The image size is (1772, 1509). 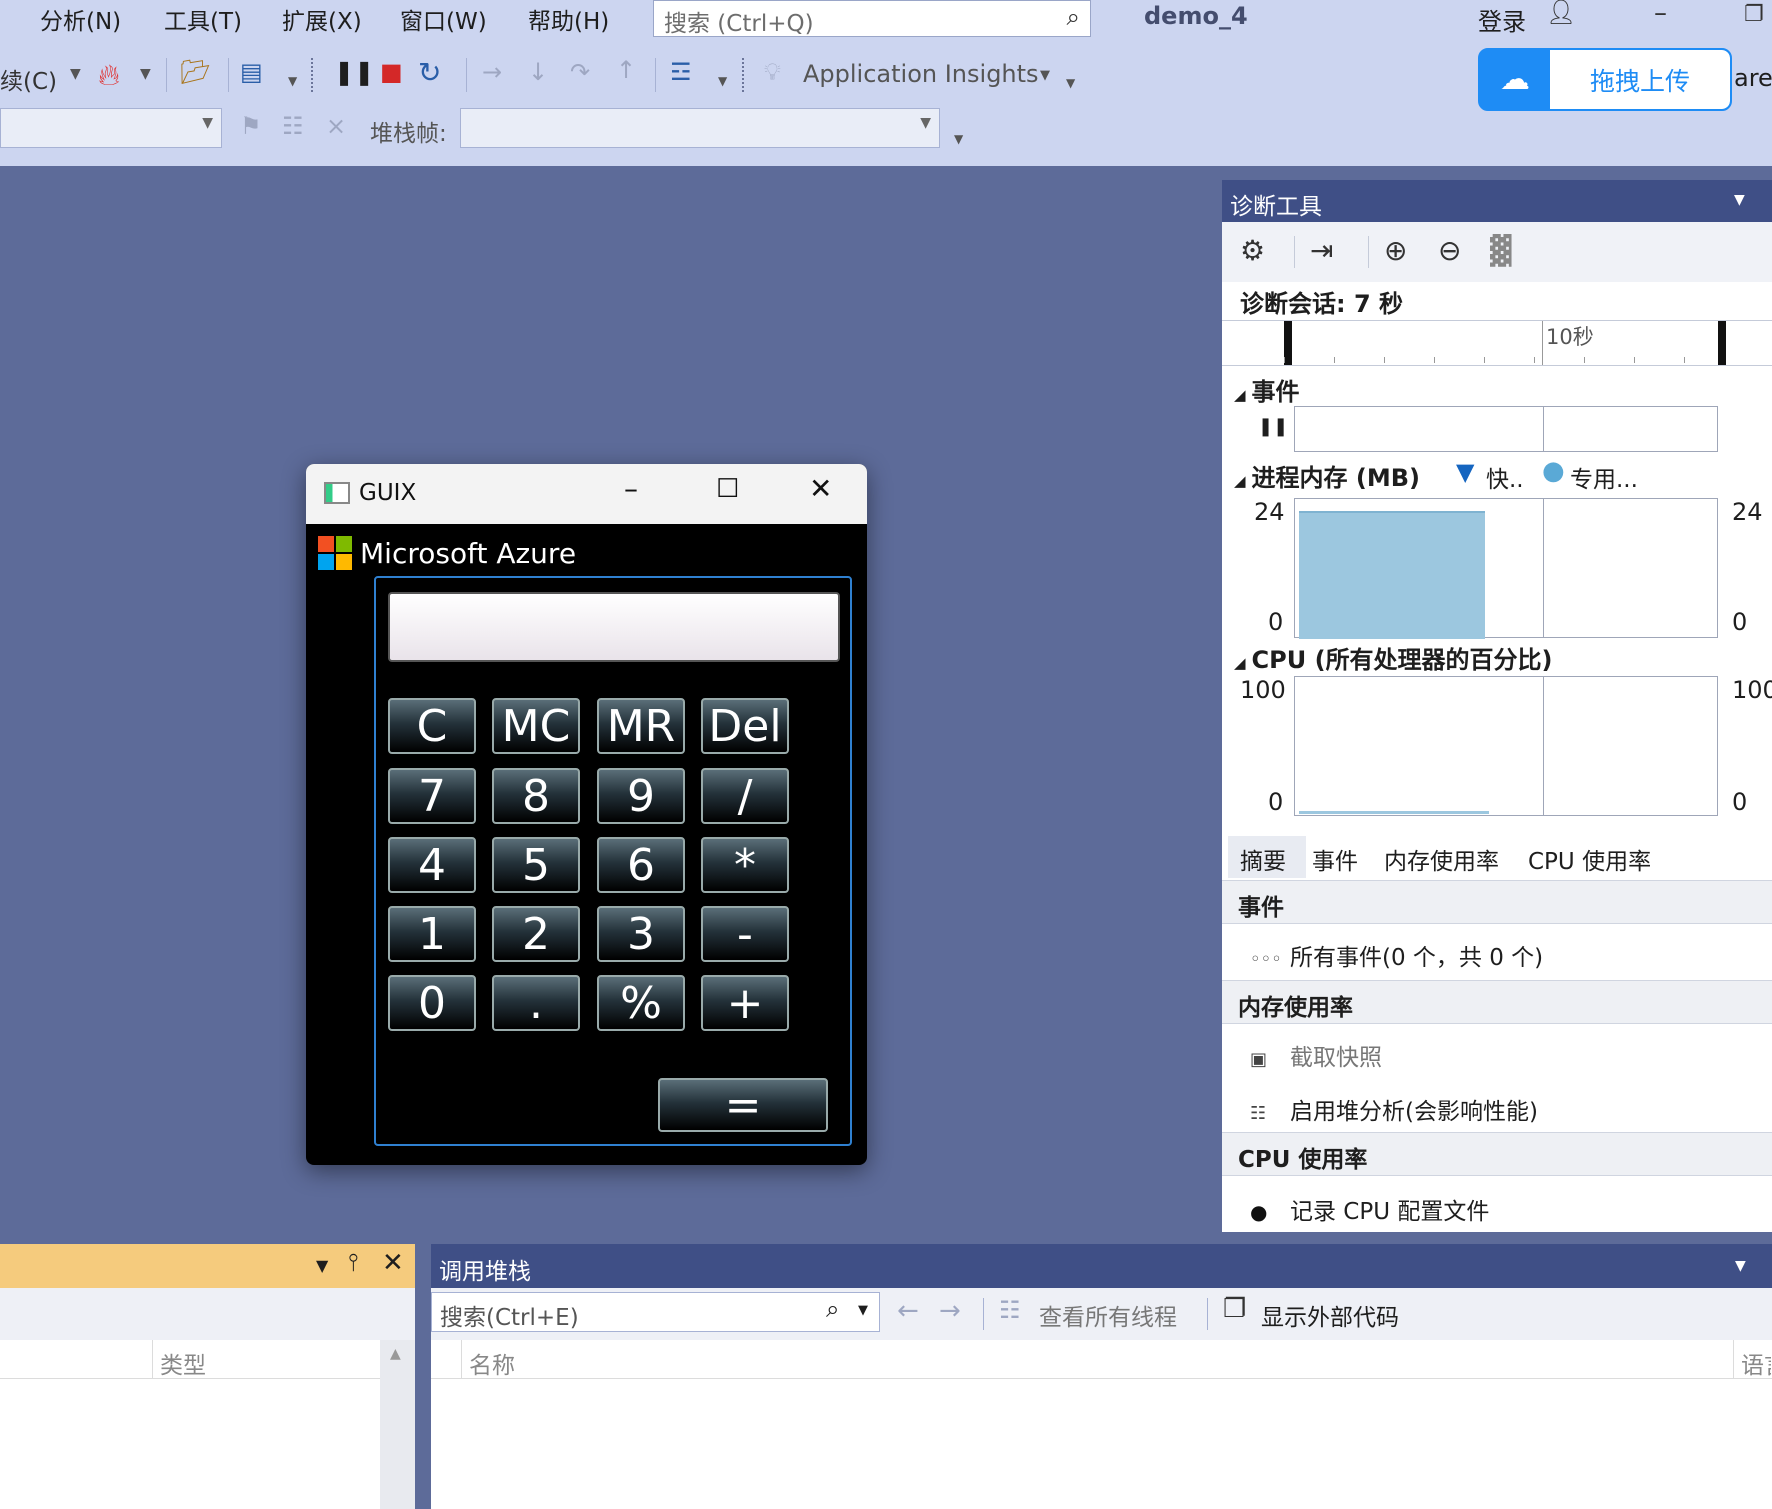 I want to click on calc-key-1-2: 9, so click(x=641, y=796).